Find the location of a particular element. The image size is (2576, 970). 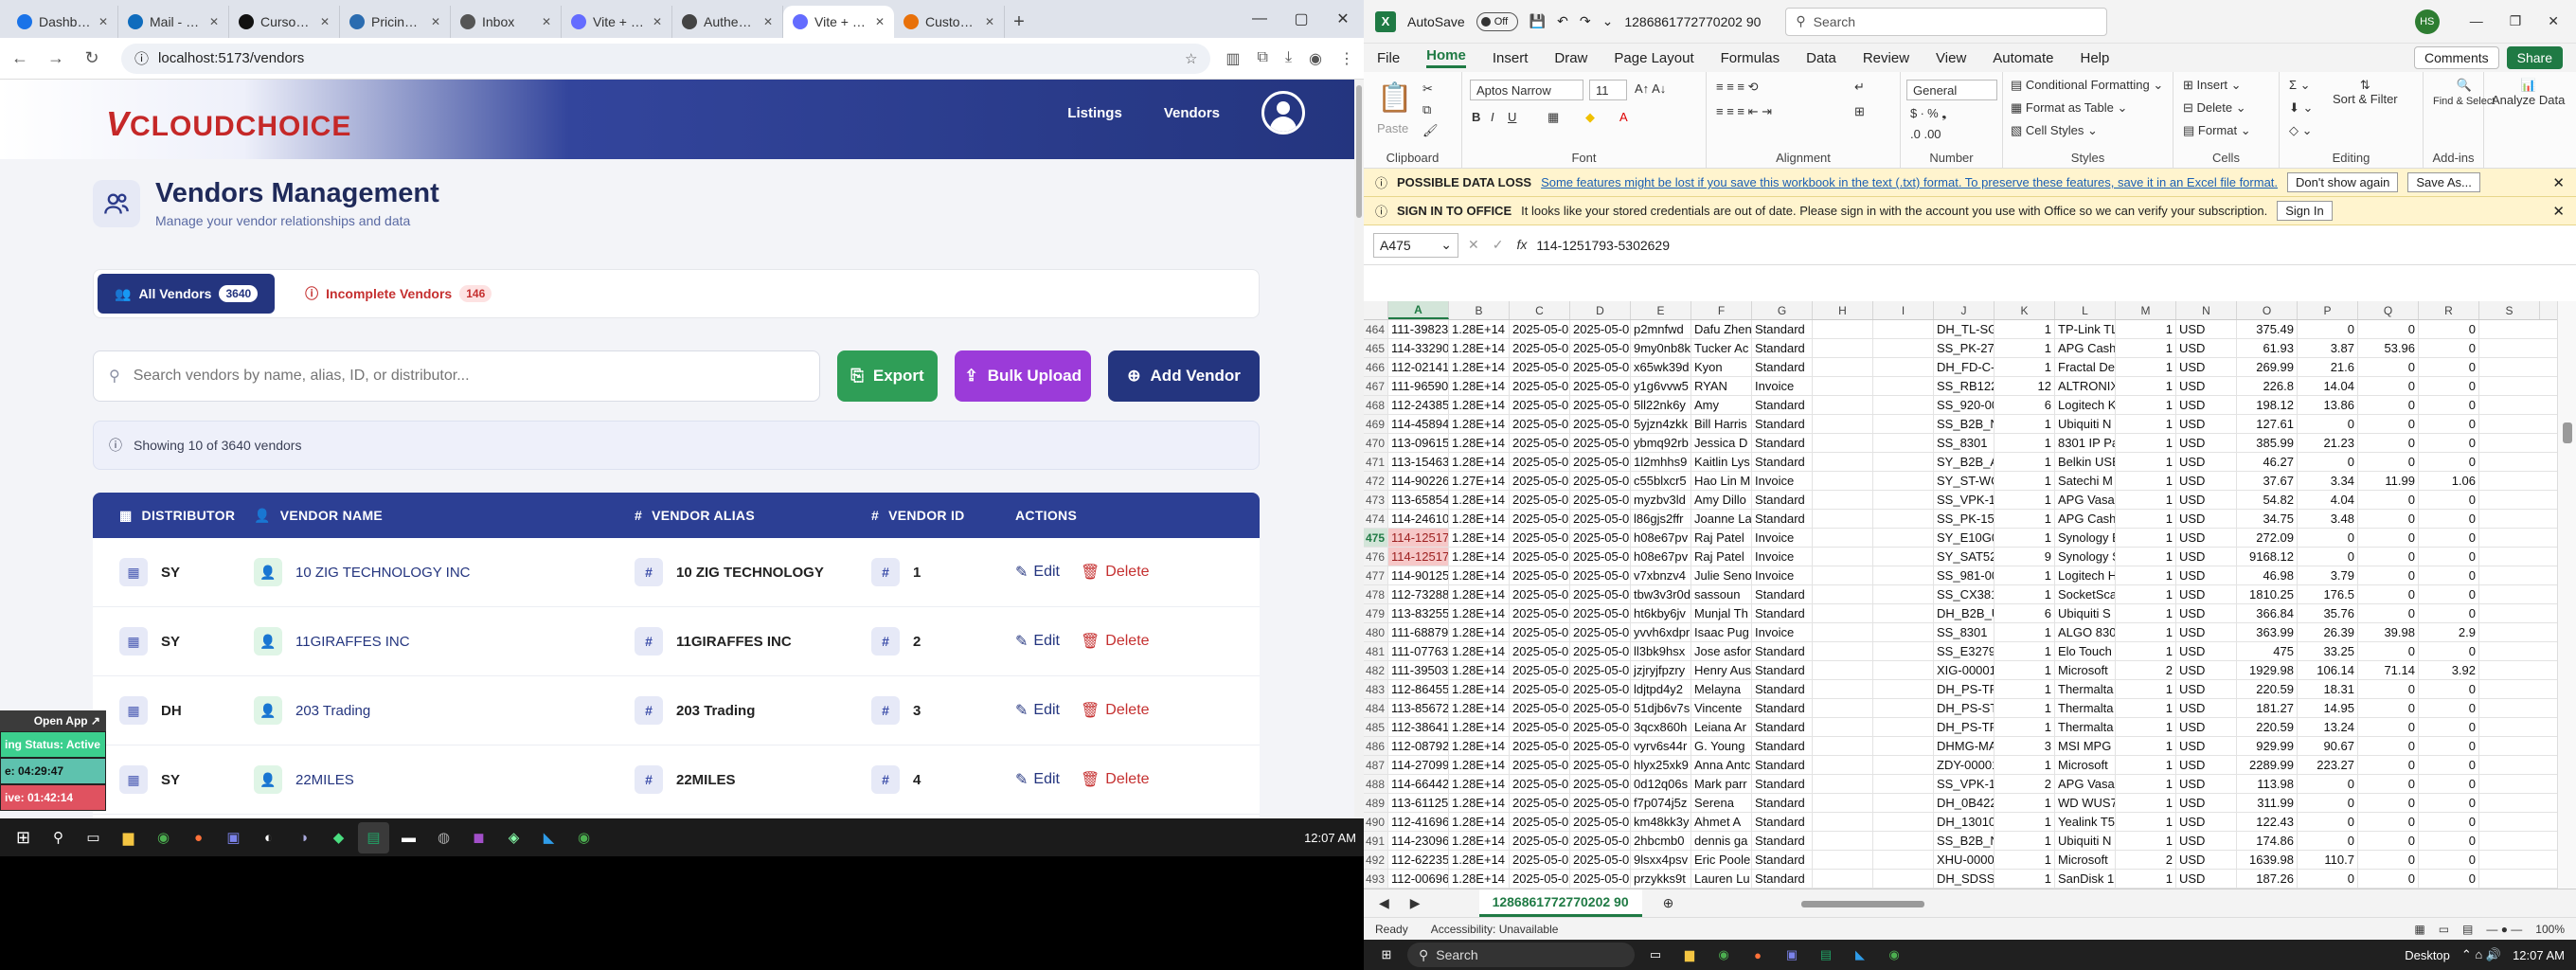

header-vendor-id: # VENDOR ID is located at coordinates (943, 515).